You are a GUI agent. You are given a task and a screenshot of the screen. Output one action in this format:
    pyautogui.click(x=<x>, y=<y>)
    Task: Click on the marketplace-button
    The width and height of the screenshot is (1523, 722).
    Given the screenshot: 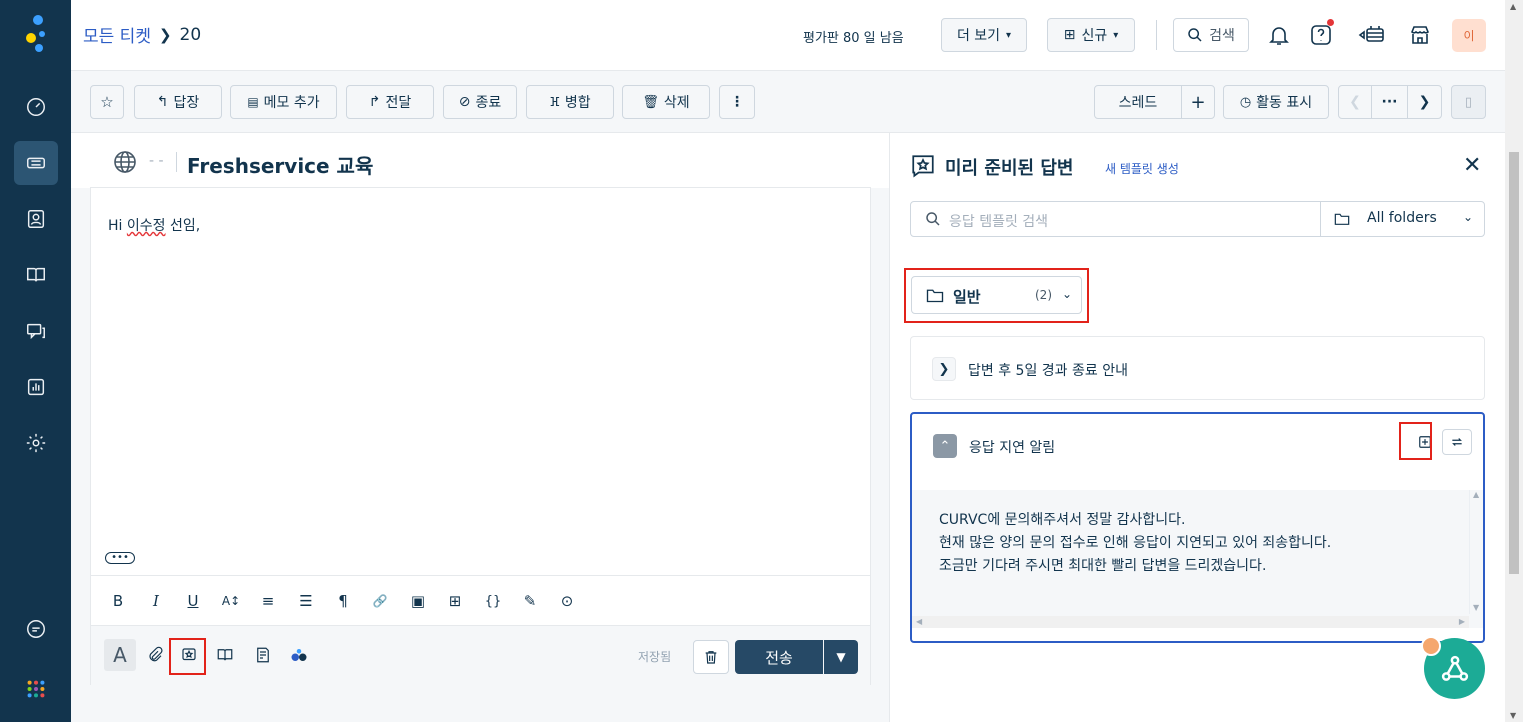 What is the action you would take?
    pyautogui.click(x=1420, y=35)
    